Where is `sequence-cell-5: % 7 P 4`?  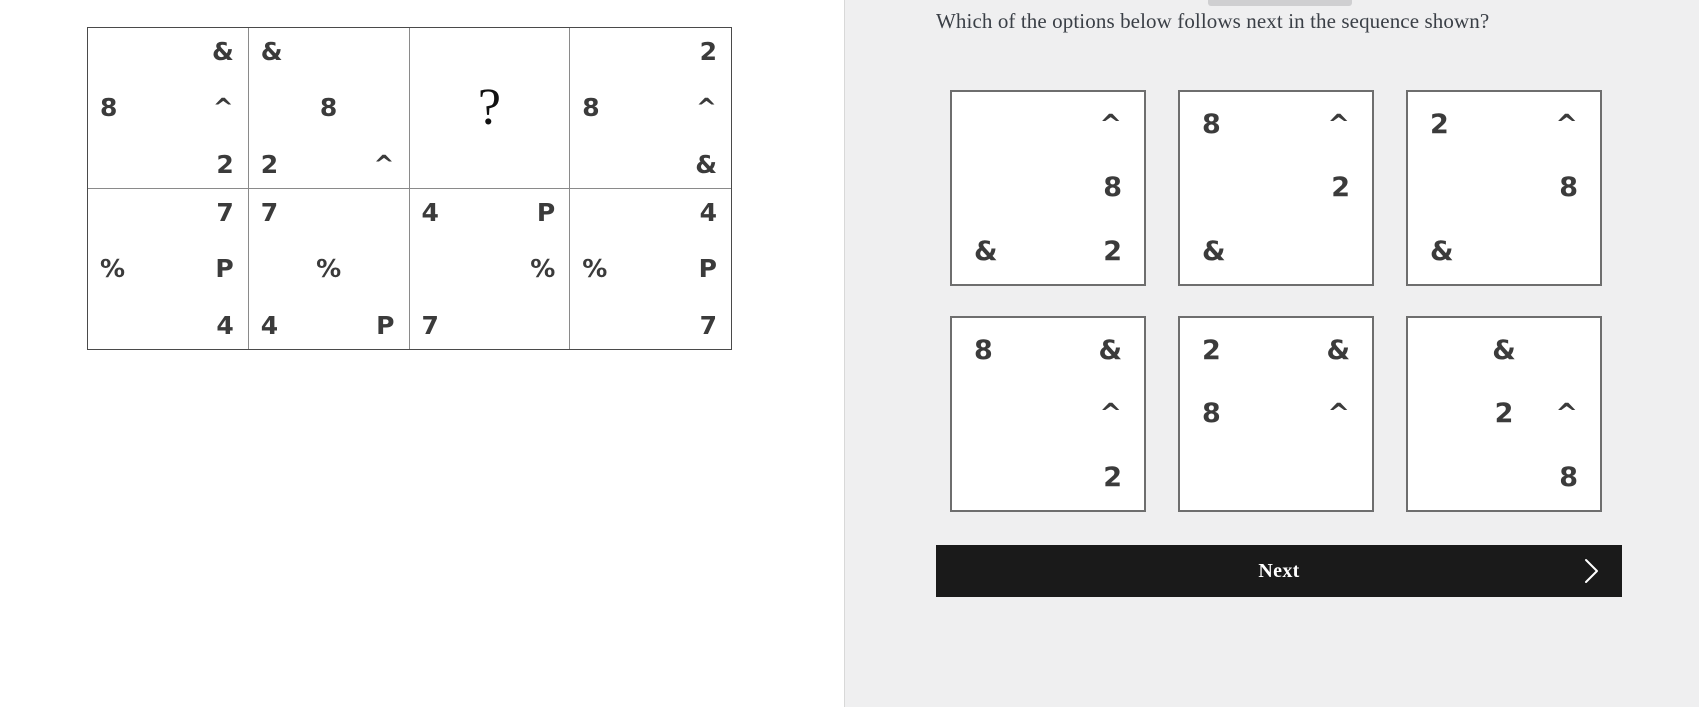
sequence-cell-5: % 7 P 4 is located at coordinates (168, 268).